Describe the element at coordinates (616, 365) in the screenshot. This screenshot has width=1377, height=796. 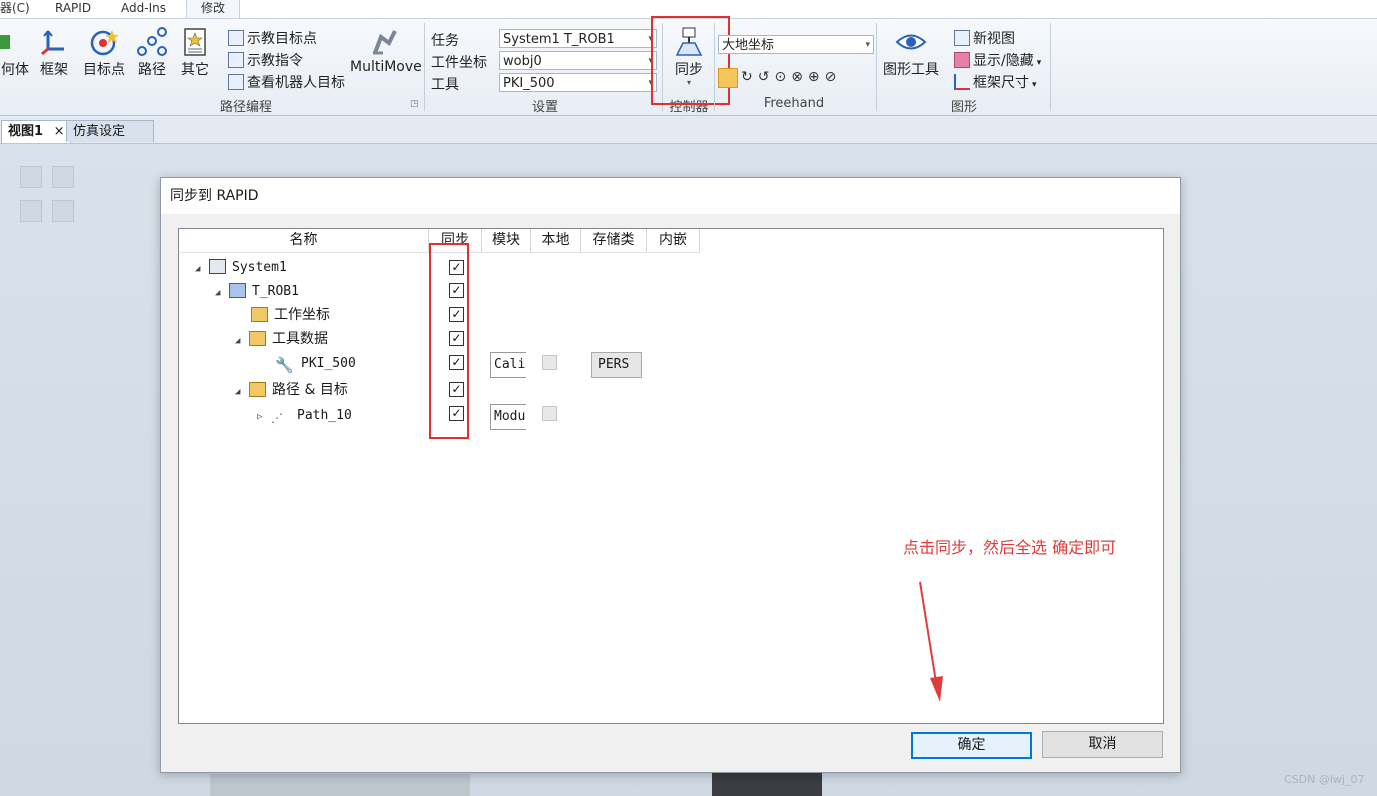
I see `storage-select-pki500: PERS` at that location.